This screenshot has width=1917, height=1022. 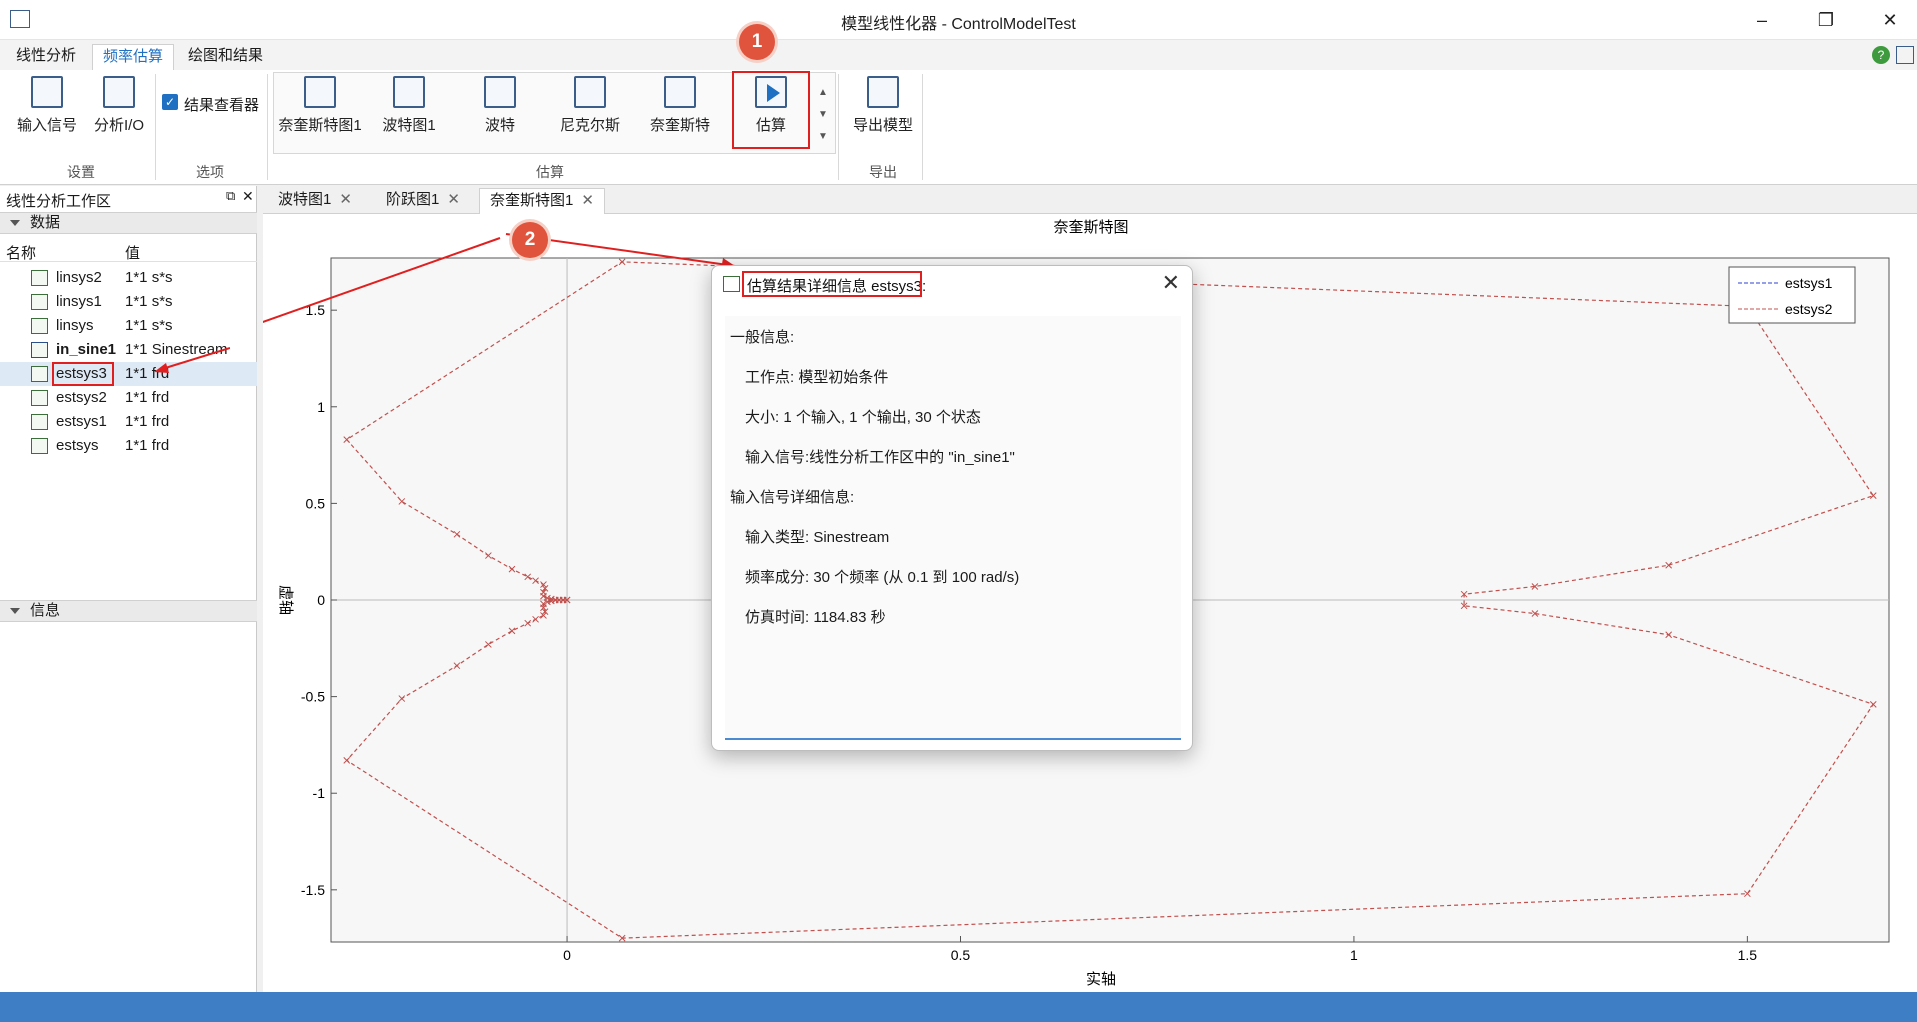 I want to click on restore-button: ❐, so click(x=1826, y=20).